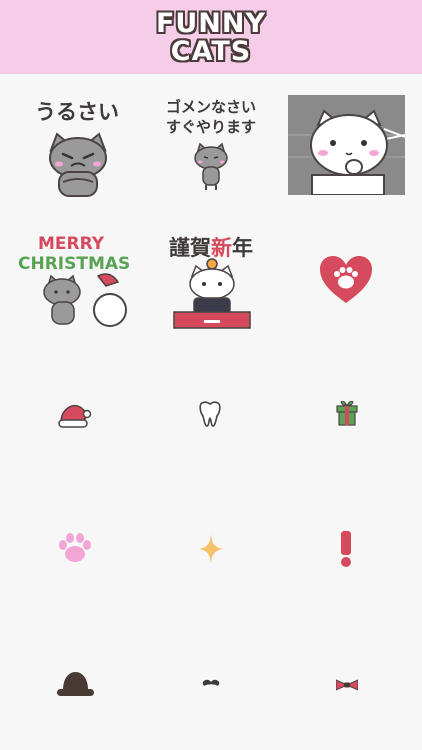 The height and width of the screenshot is (750, 422). I want to click on sticker-merry-word: MERRY, so click(71, 244).